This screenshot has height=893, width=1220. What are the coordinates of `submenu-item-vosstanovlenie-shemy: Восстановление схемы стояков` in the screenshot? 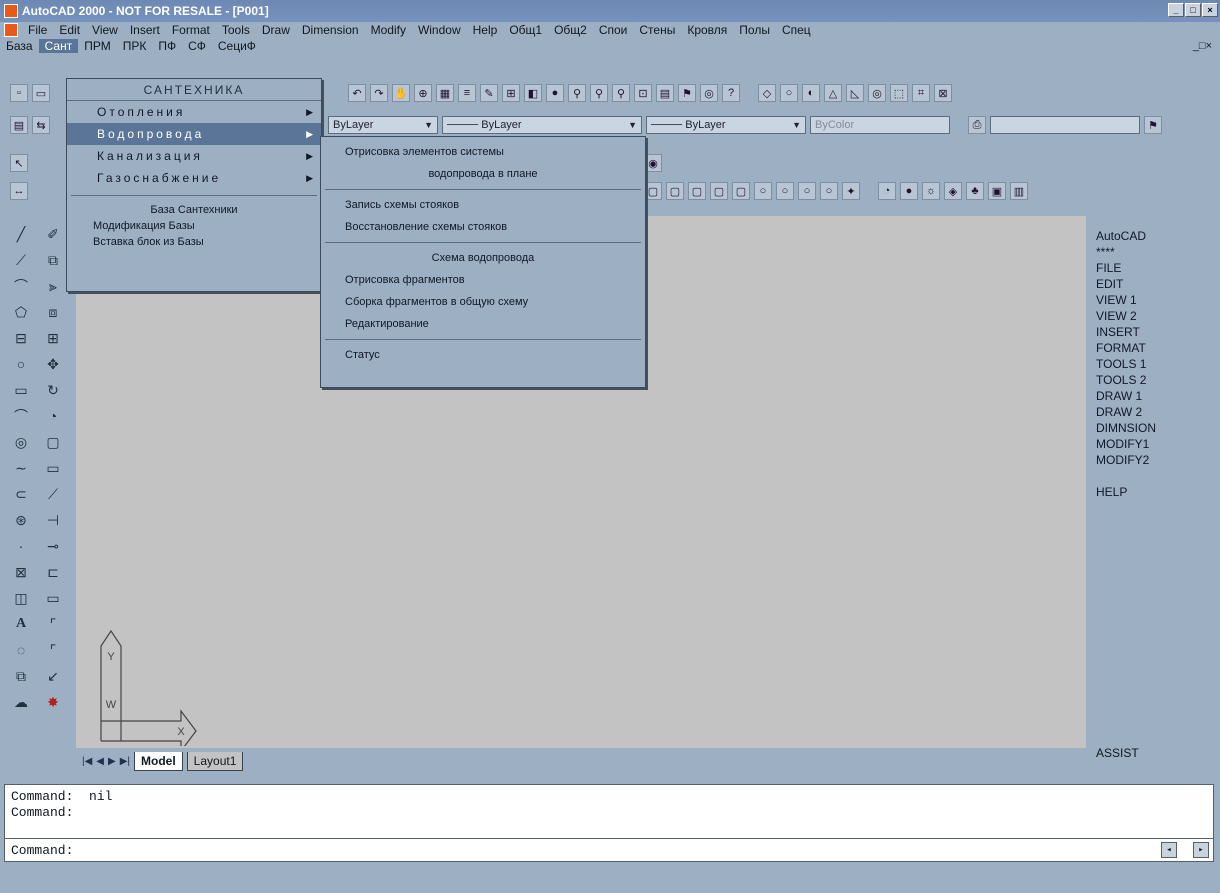 It's located at (483, 227).